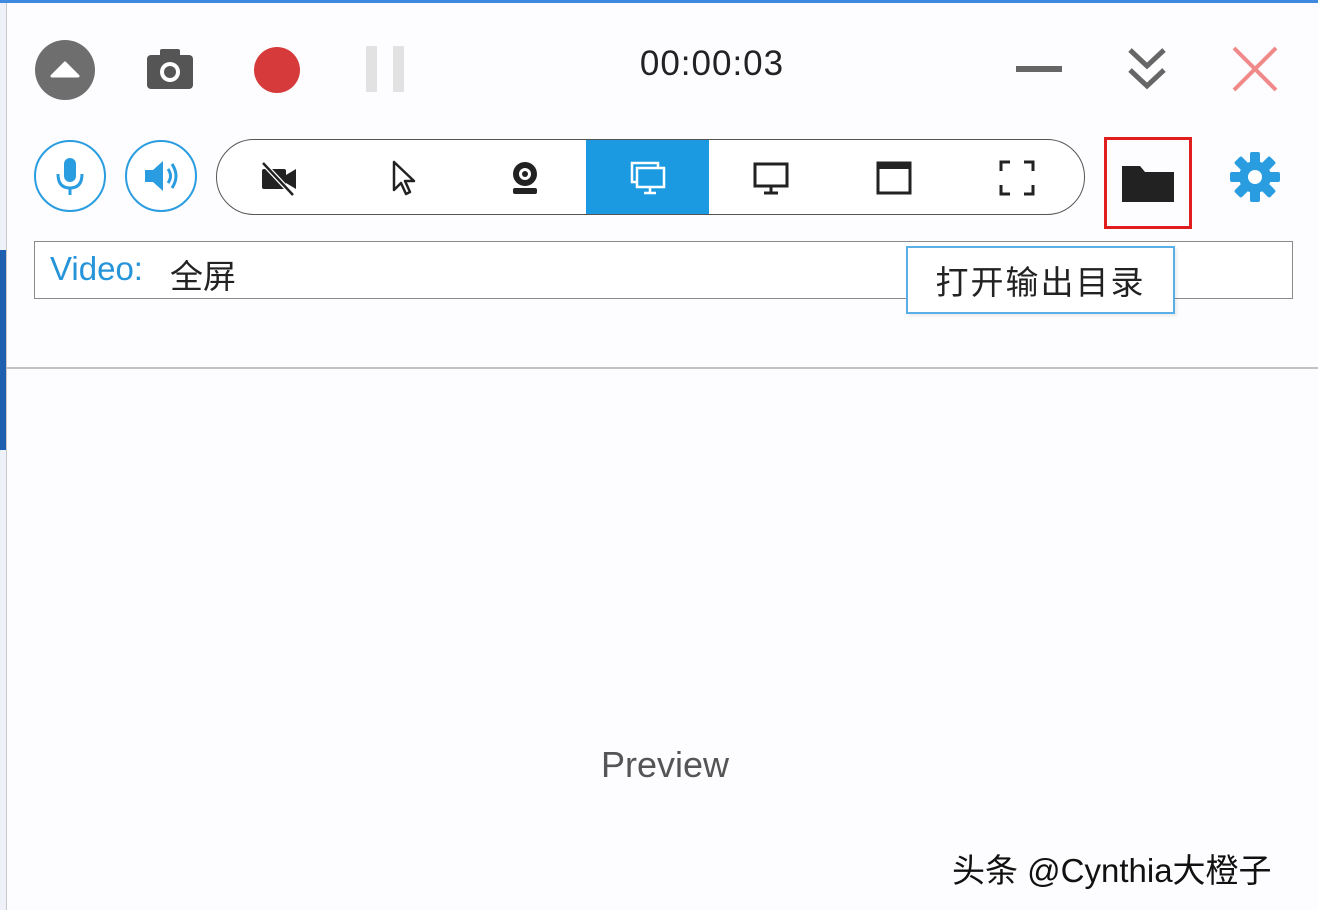  I want to click on recording-timer: 00:00:03, so click(712, 63).